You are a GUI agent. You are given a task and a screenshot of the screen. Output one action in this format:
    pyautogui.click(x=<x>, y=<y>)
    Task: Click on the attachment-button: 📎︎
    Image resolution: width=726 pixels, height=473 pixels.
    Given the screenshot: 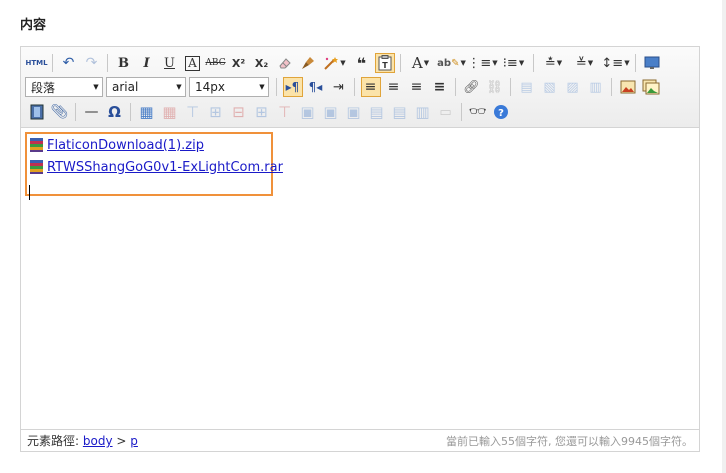 What is the action you would take?
    pyautogui.click(x=60, y=112)
    